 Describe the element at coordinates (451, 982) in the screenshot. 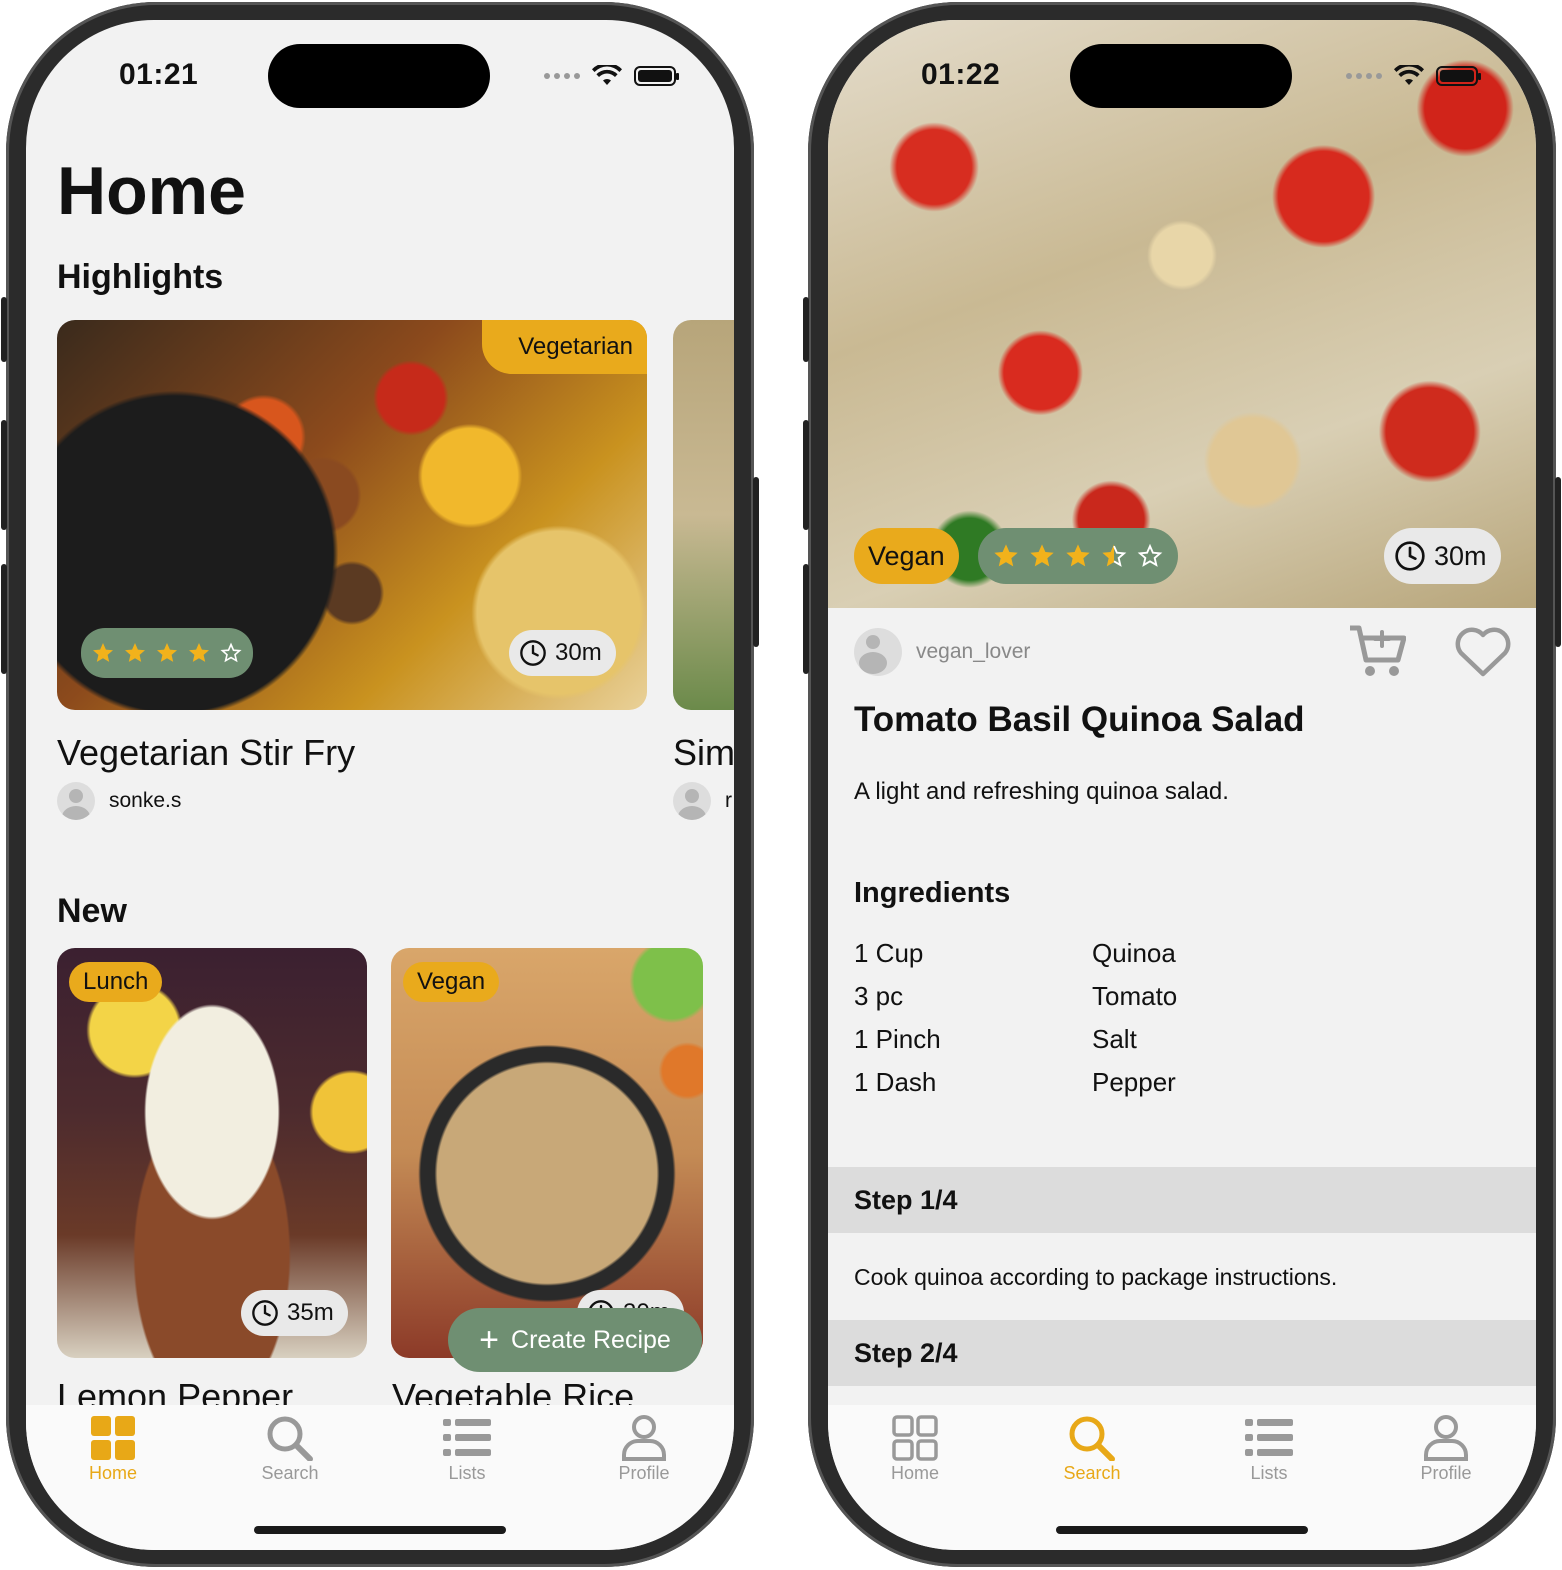

I see `category-badge: Vegan` at that location.